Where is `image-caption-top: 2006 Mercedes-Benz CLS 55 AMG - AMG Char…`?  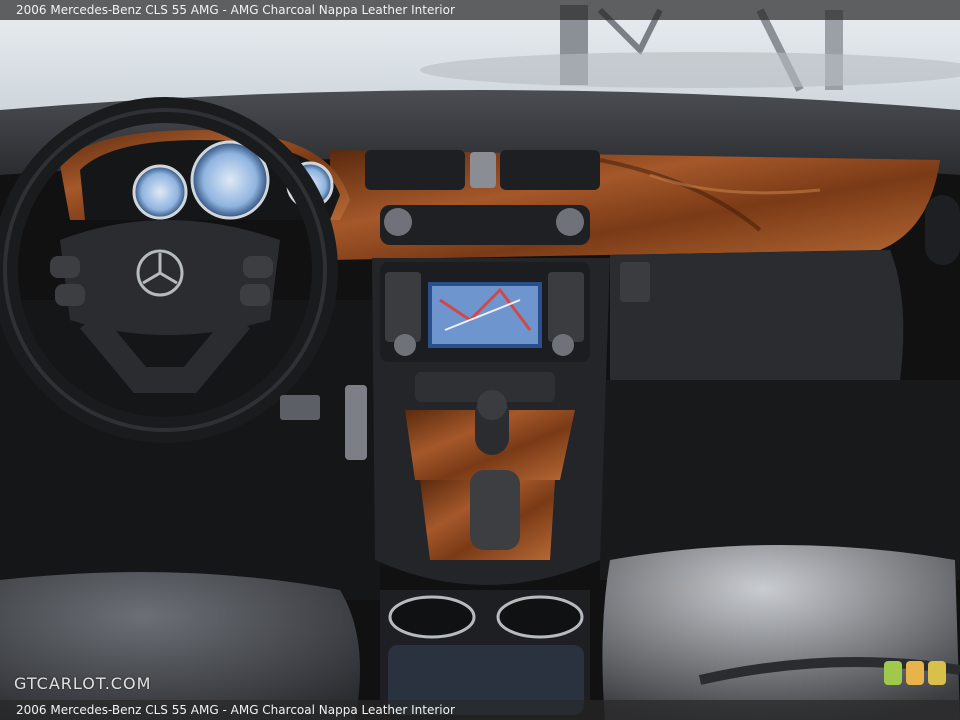
image-caption-top: 2006 Mercedes-Benz CLS 55 AMG - AMG Char… is located at coordinates (480, 10).